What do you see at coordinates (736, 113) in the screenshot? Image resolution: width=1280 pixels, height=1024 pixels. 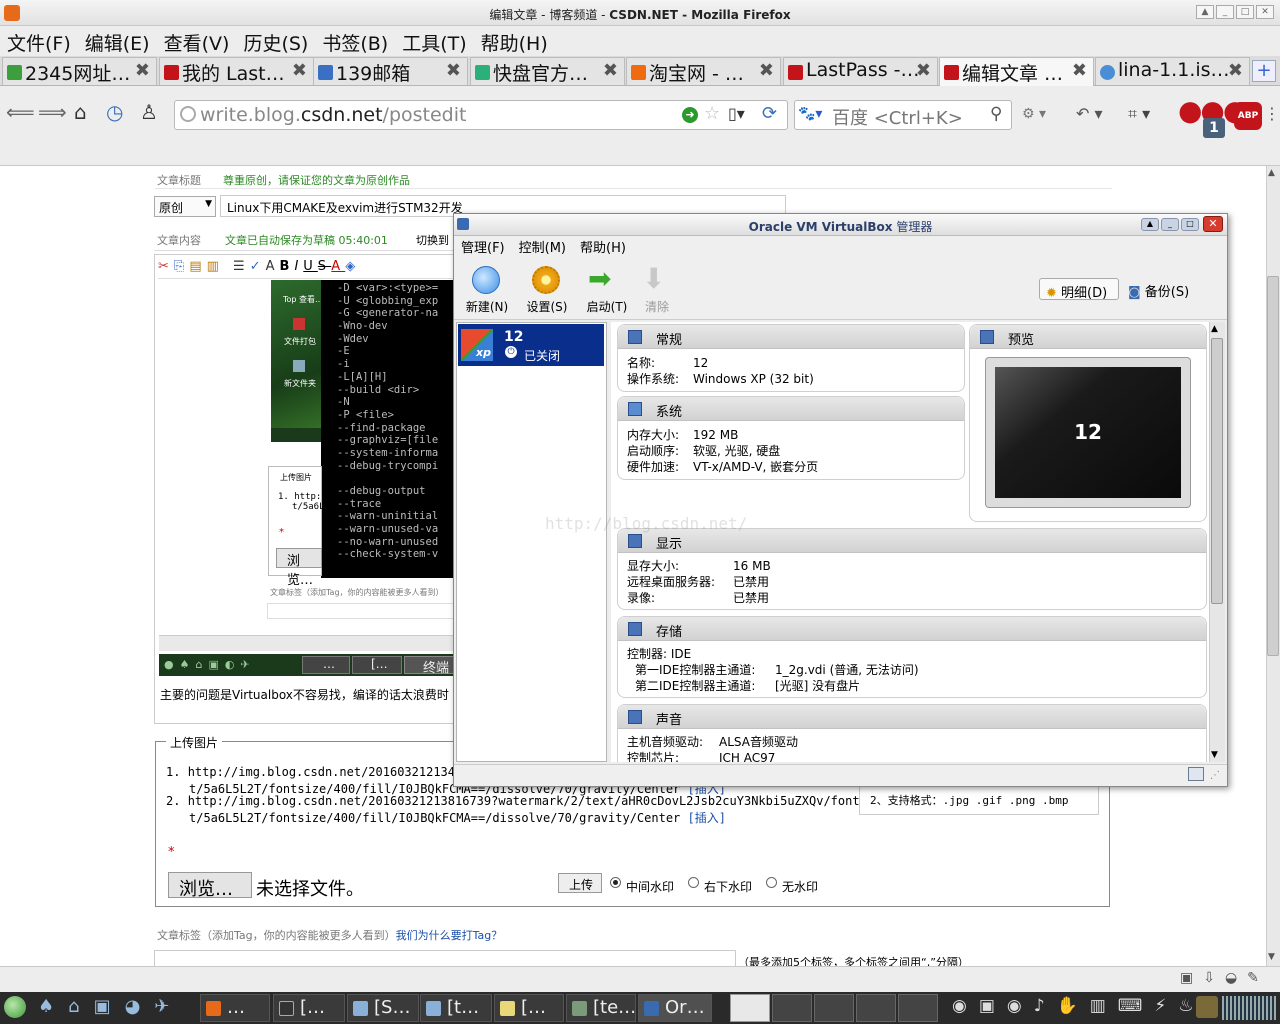 I see `mobile-icon: ▯▾` at bounding box center [736, 113].